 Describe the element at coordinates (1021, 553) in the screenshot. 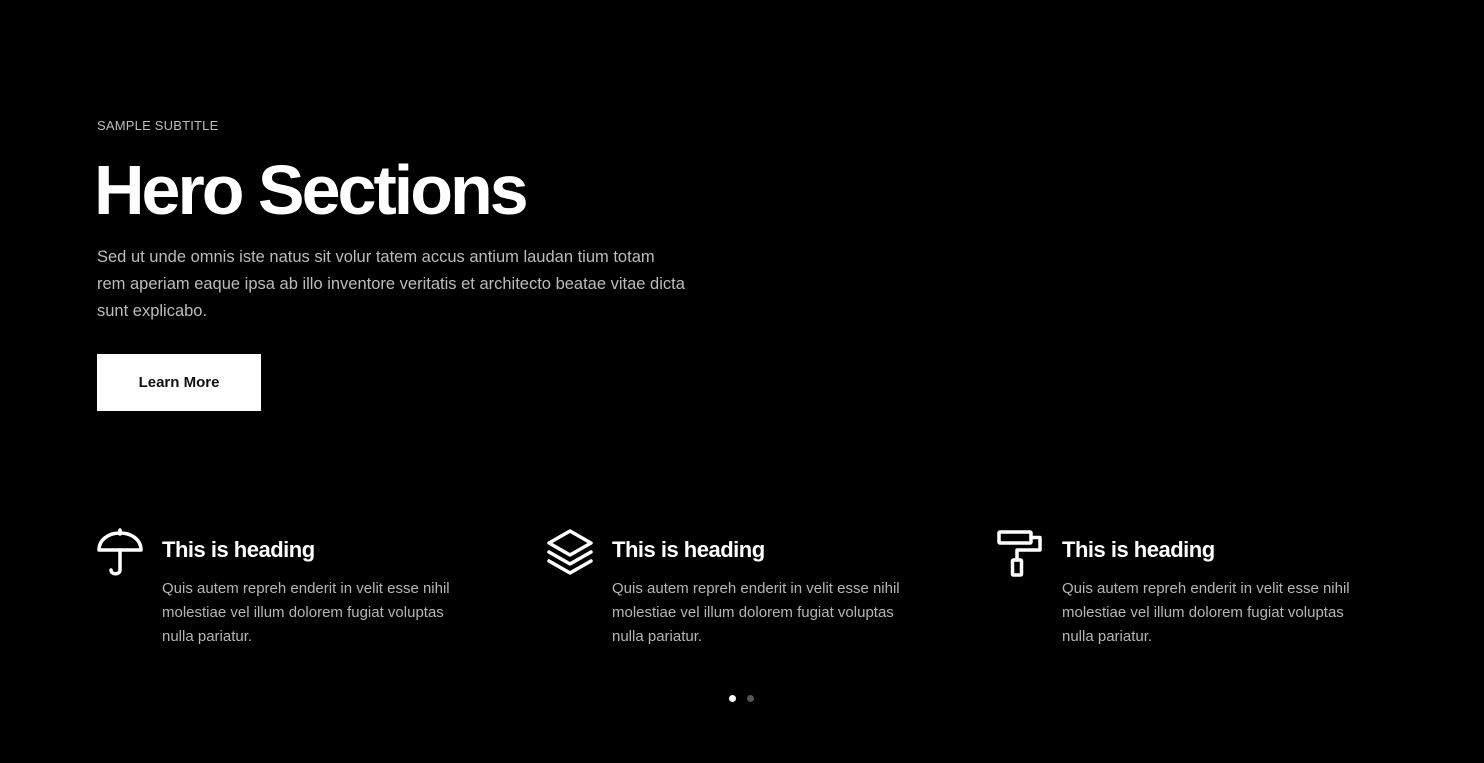

I see `paint-roller-icon` at that location.